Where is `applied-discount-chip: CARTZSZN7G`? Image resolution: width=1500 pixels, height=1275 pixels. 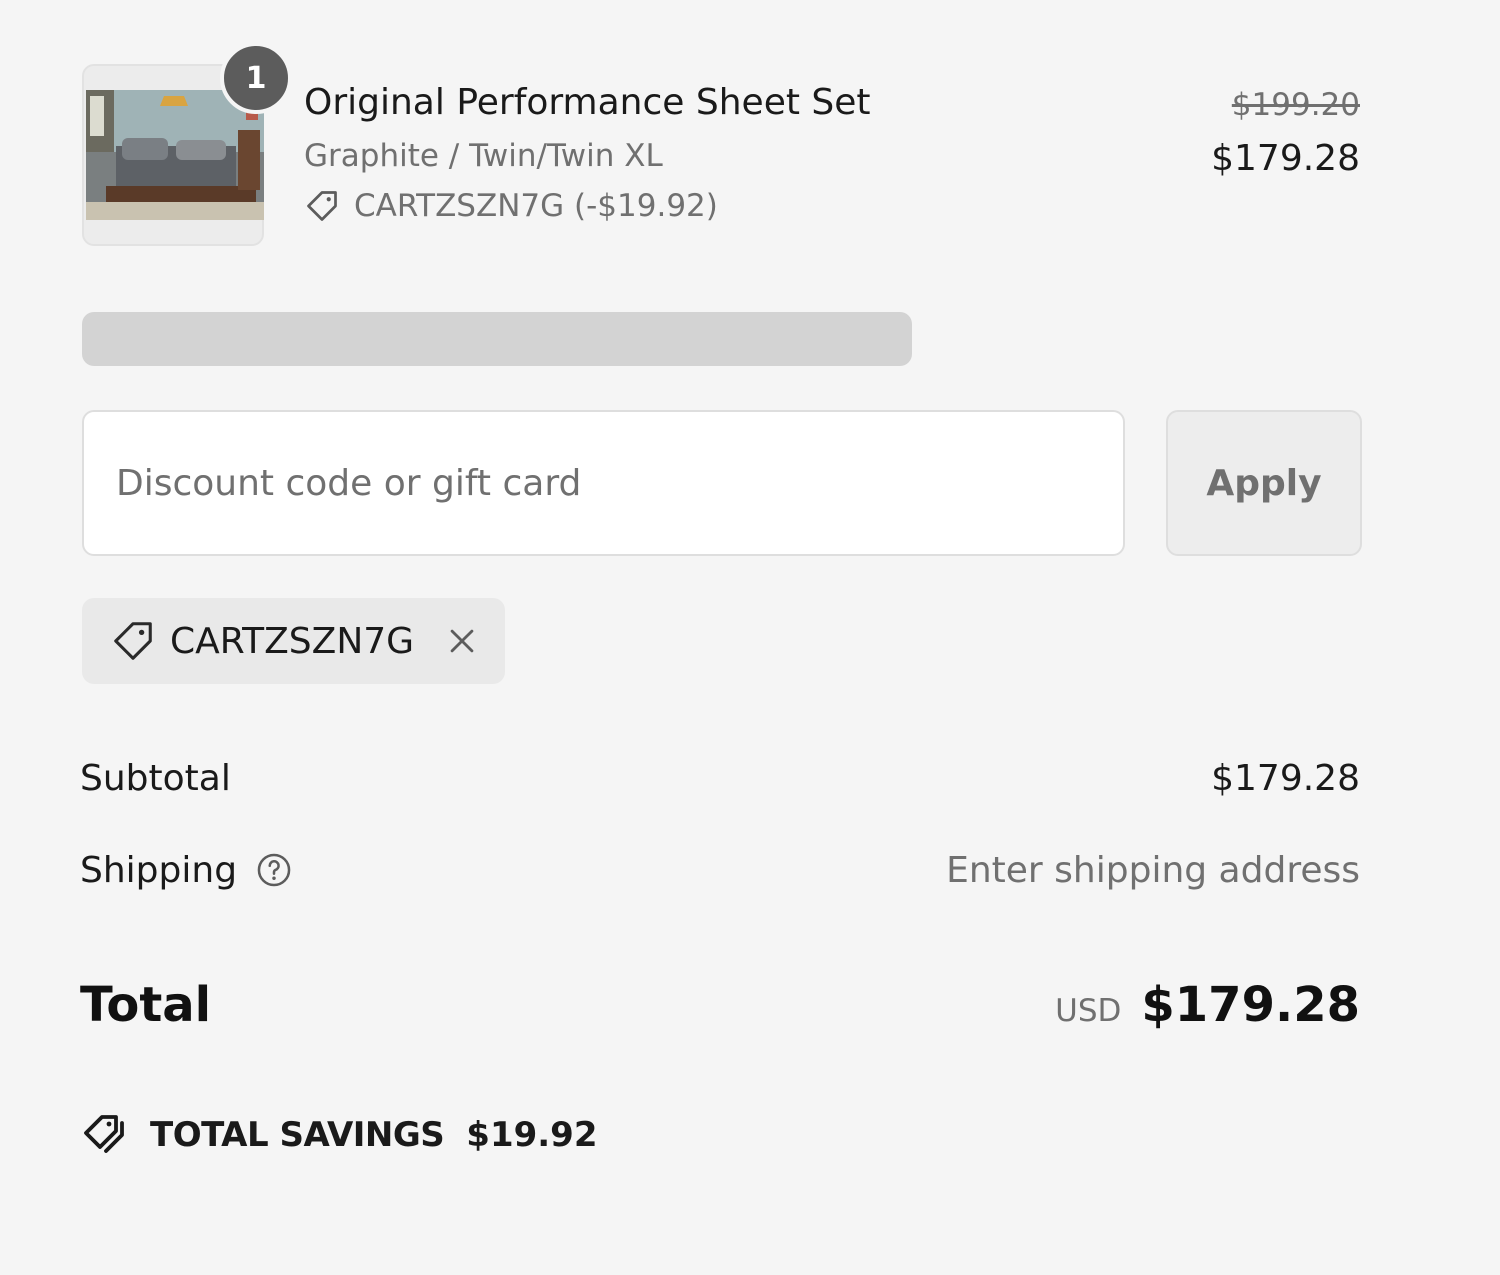 applied-discount-chip: CARTZSZN7G is located at coordinates (293, 641).